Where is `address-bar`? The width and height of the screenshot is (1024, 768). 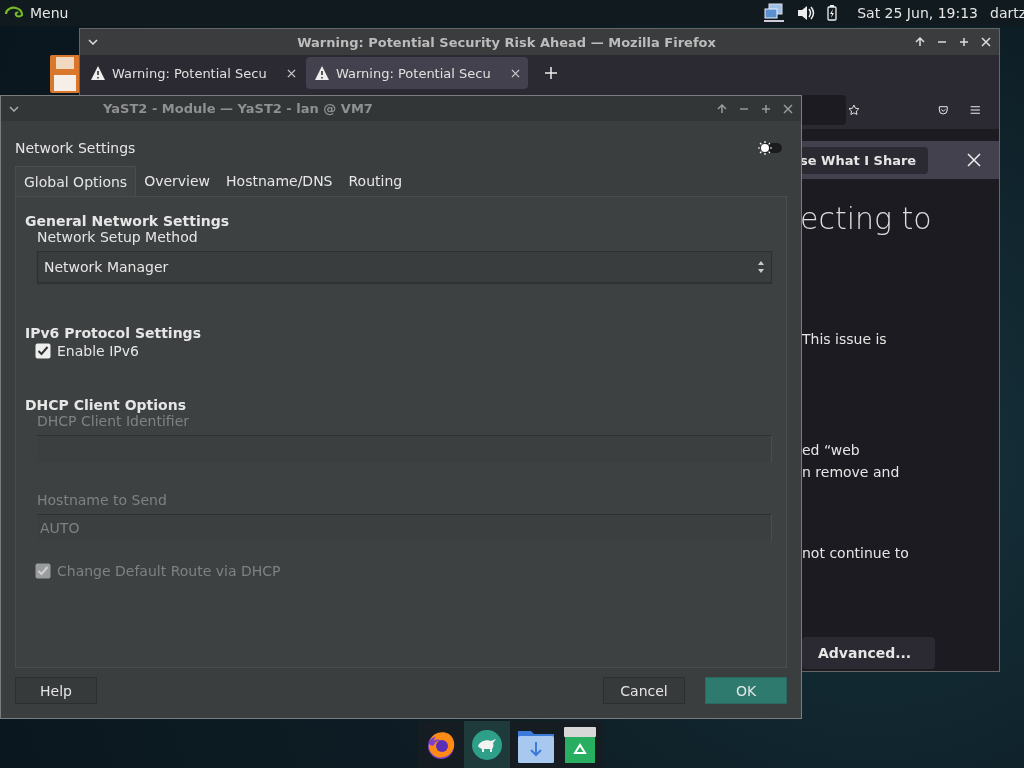
address-bar is located at coordinates (823, 110).